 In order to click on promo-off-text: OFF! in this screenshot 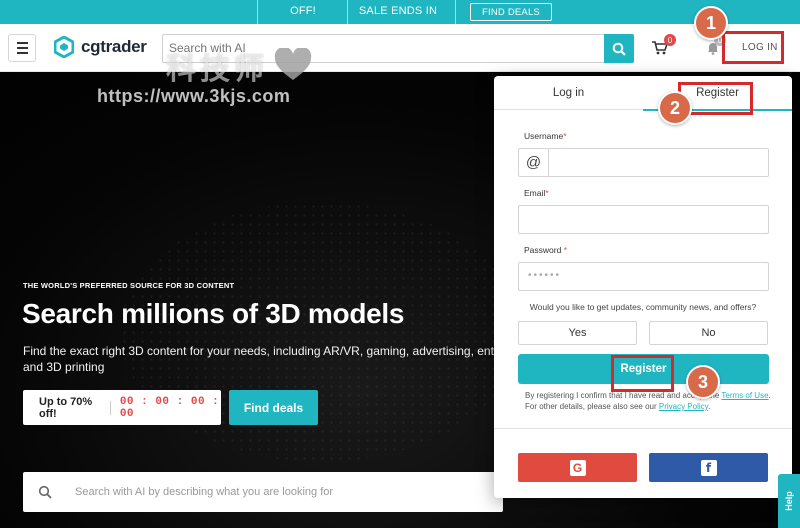, I will do `click(303, 11)`.